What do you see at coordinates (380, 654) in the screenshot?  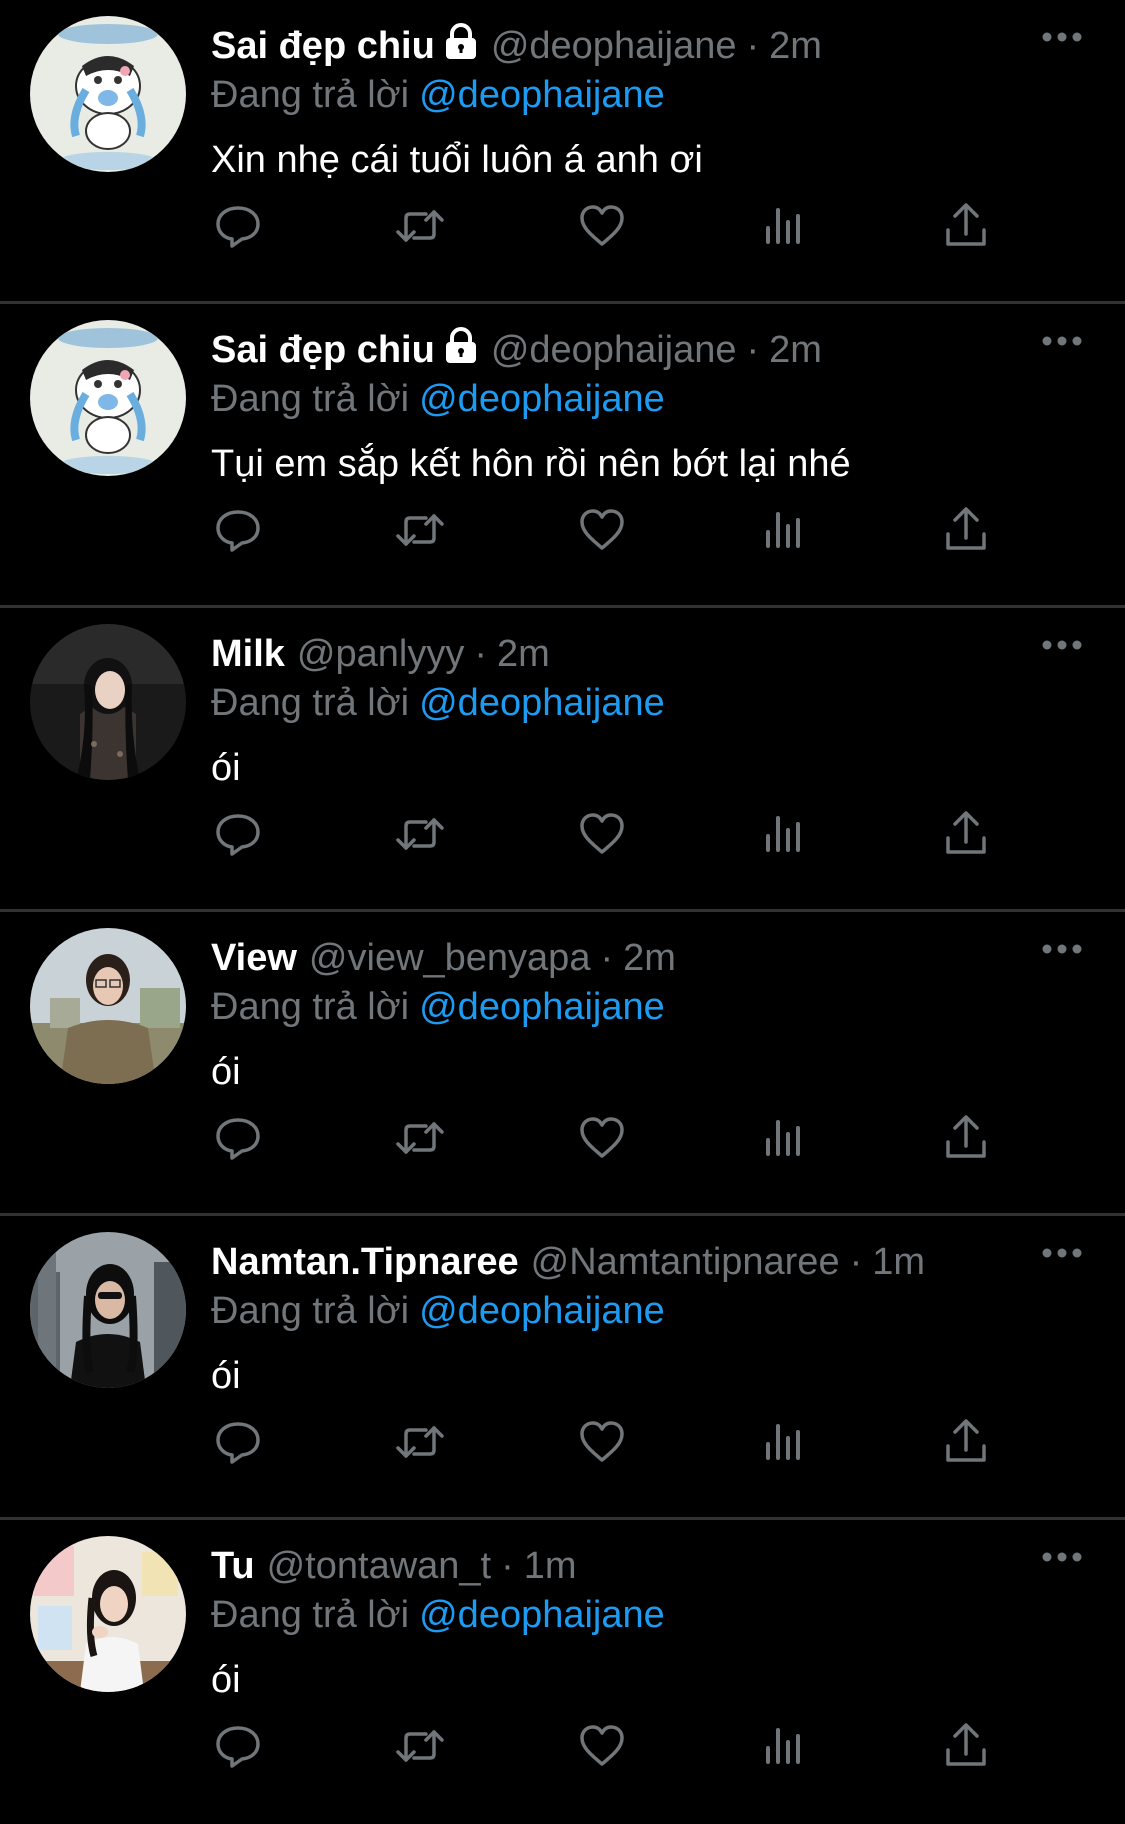 I see `user-handle: @panlyyy` at bounding box center [380, 654].